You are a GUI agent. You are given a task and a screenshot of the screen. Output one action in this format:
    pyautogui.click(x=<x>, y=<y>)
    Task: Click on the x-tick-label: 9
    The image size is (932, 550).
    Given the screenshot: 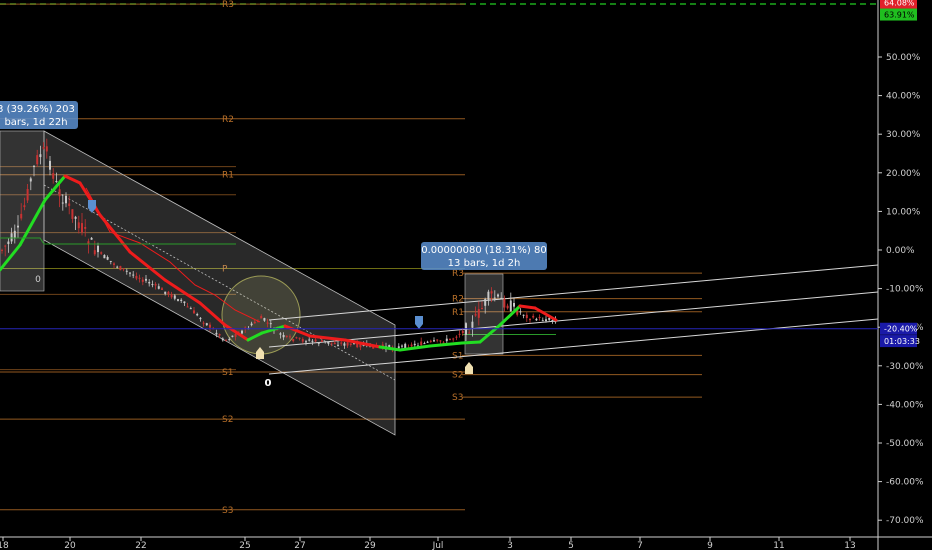 What is the action you would take?
    pyautogui.click(x=710, y=545)
    